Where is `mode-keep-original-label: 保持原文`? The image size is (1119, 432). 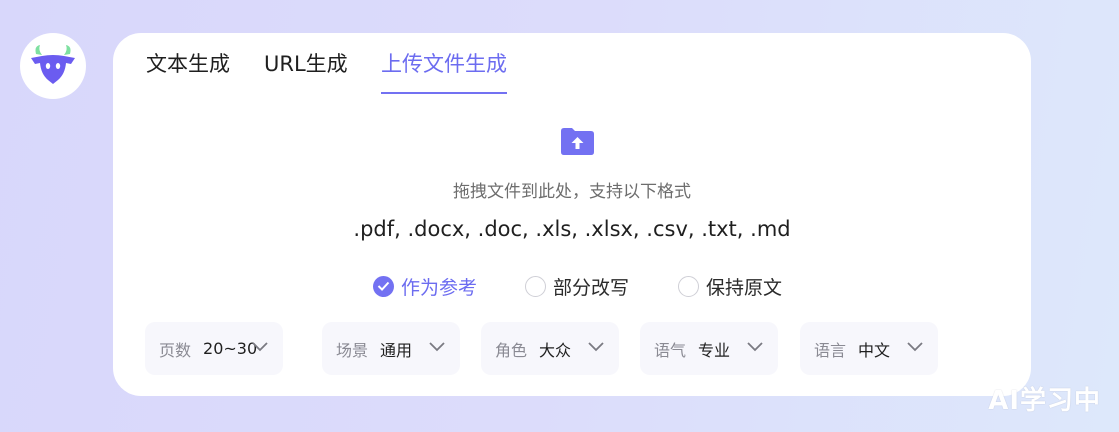
mode-keep-original-label: 保持原文 is located at coordinates (744, 287).